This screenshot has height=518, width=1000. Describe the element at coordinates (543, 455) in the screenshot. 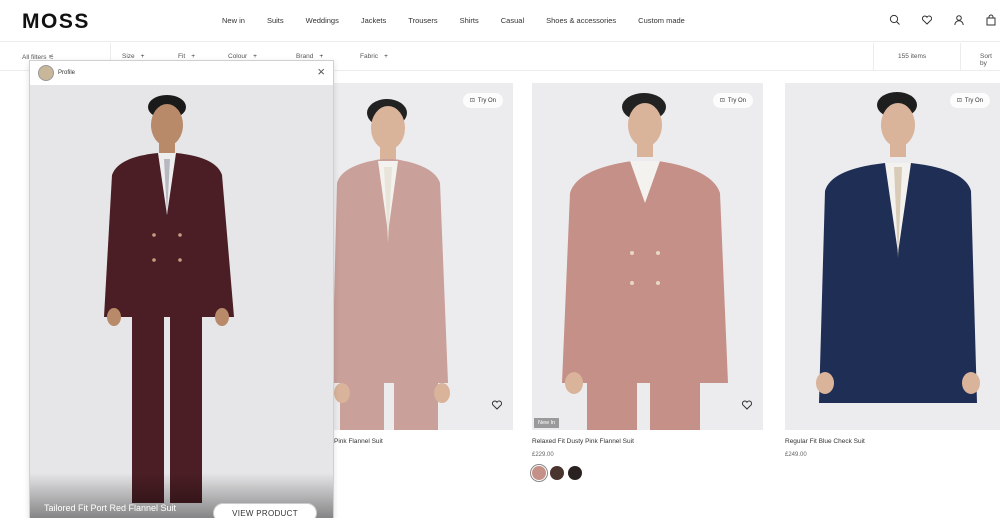

I see `product-price: £229.00` at that location.